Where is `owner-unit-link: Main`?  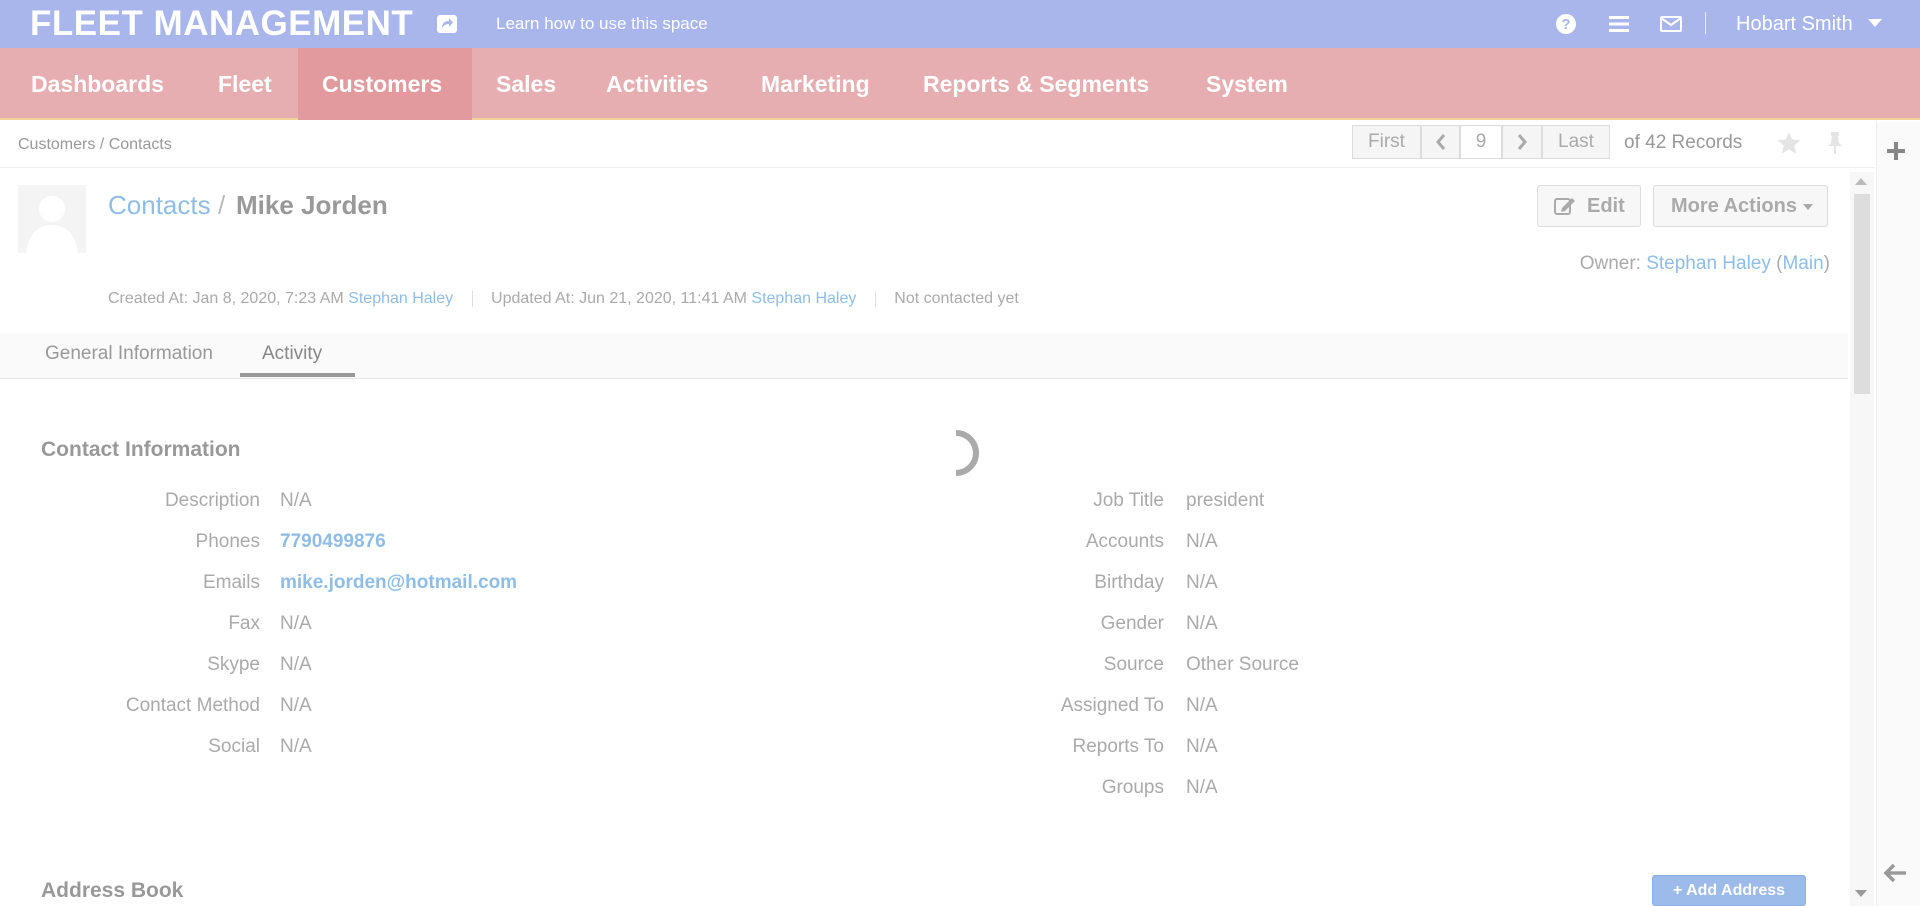
owner-unit-link: Main is located at coordinates (1802, 263).